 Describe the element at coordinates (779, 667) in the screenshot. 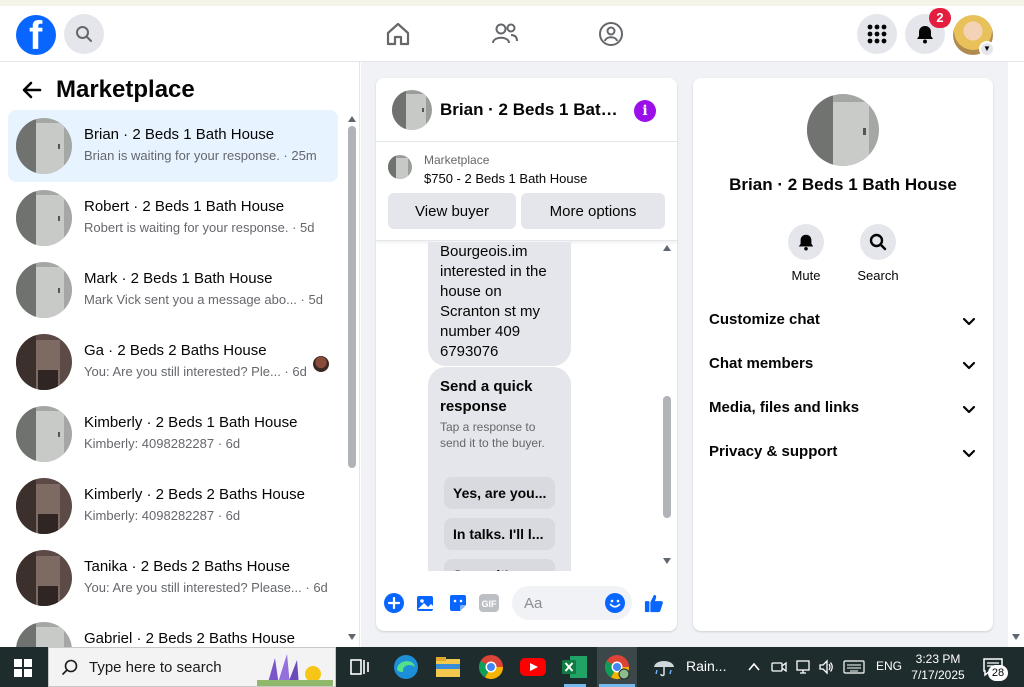

I see `meet-now-icon` at that location.